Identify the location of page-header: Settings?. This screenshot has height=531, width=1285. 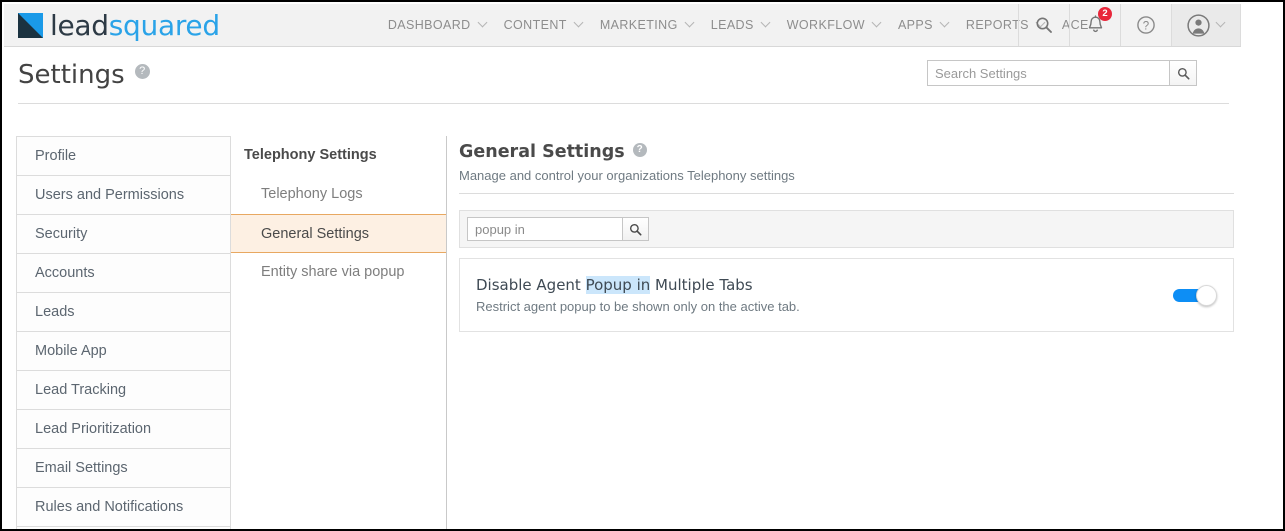
(622, 85).